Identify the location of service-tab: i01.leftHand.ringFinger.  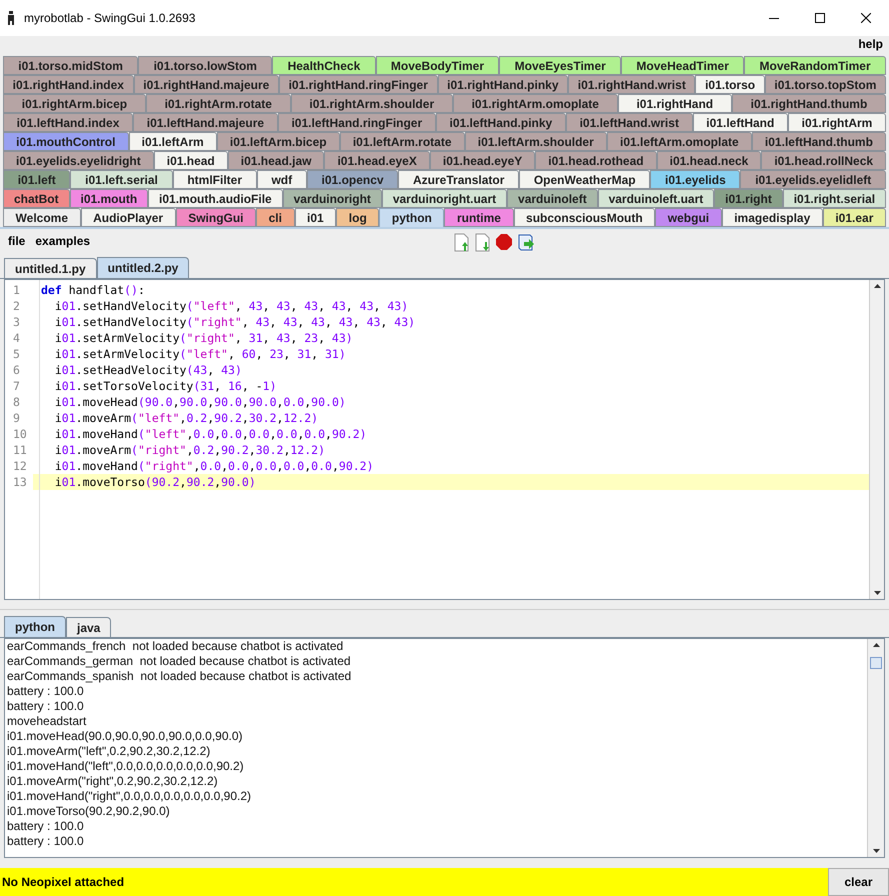
(357, 122).